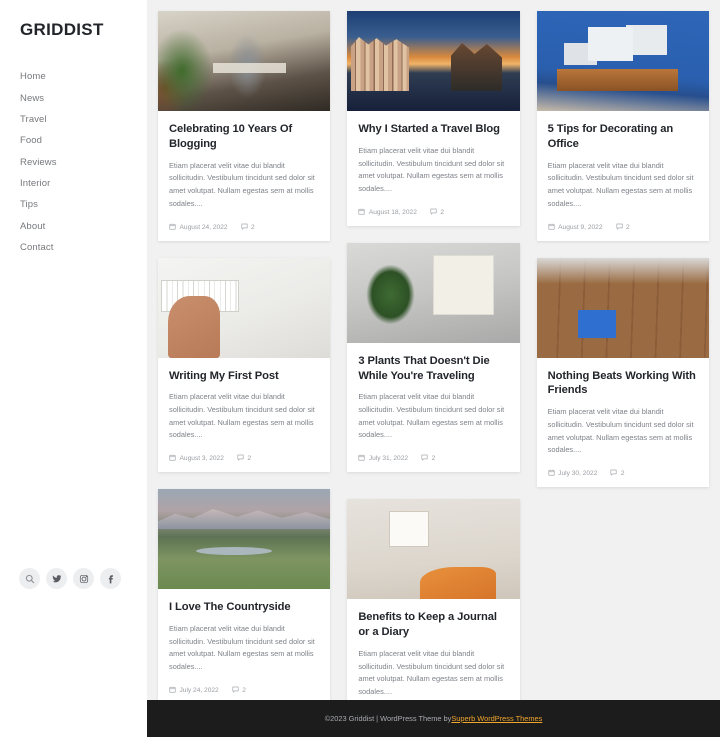 The height and width of the screenshot is (737, 720). Describe the element at coordinates (578, 473) in the screenshot. I see `post-date-label: July 30, 2022` at that location.